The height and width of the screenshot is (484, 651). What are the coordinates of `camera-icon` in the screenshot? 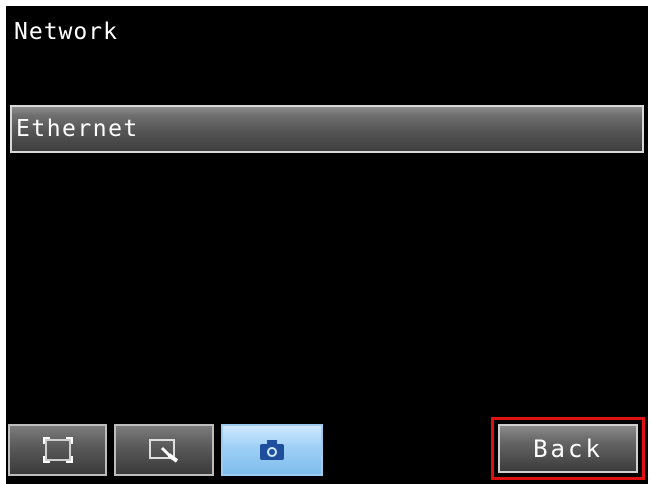 It's located at (272, 450).